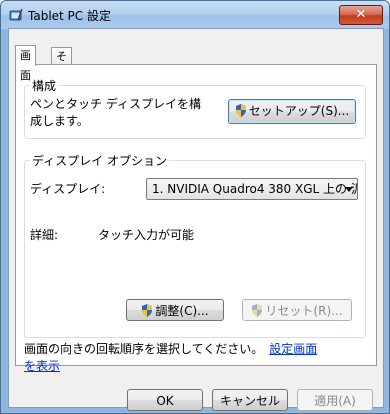 The width and height of the screenshot is (390, 414). I want to click on details-value: タッチ入力が可能, so click(146, 235).